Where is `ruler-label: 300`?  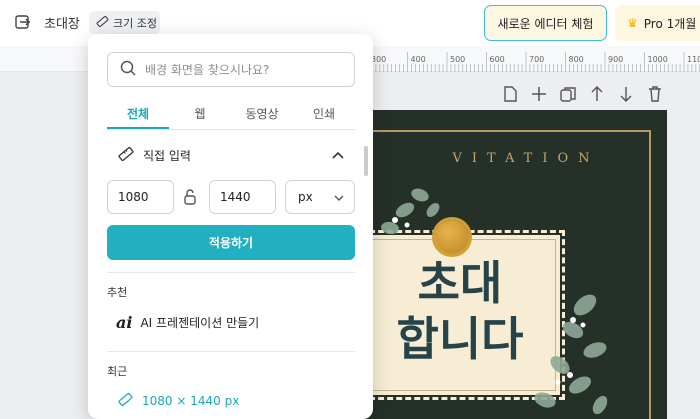
ruler-label: 300 is located at coordinates (378, 59).